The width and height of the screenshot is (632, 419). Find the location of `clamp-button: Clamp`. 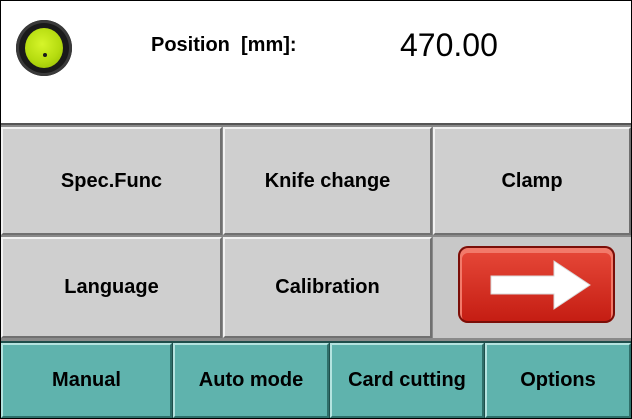

clamp-button: Clamp is located at coordinates (532, 181).